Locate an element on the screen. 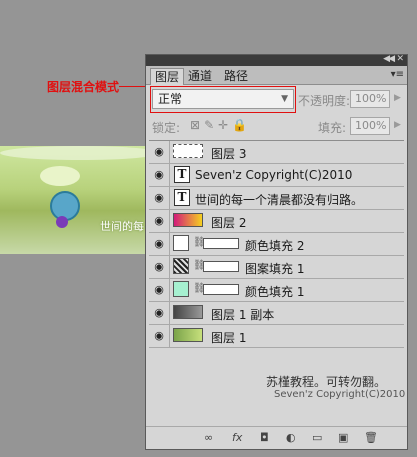 Image resolution: width=417 pixels, height=457 pixels. tab-channels: 通道 is located at coordinates (200, 76).